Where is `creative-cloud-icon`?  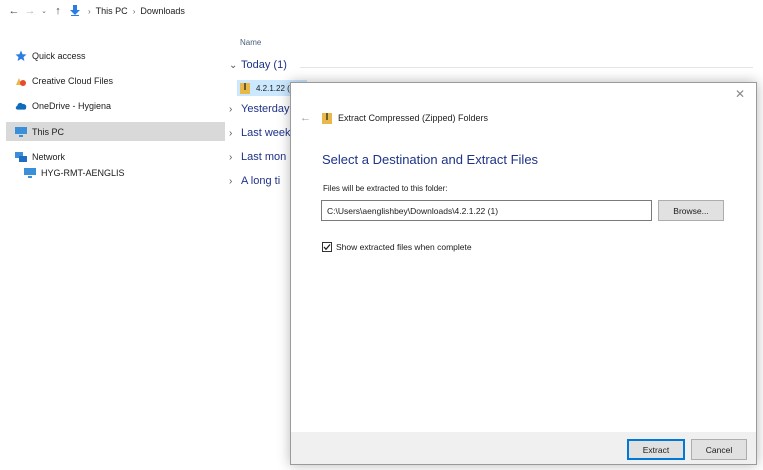
creative-cloud-icon is located at coordinates (21, 81).